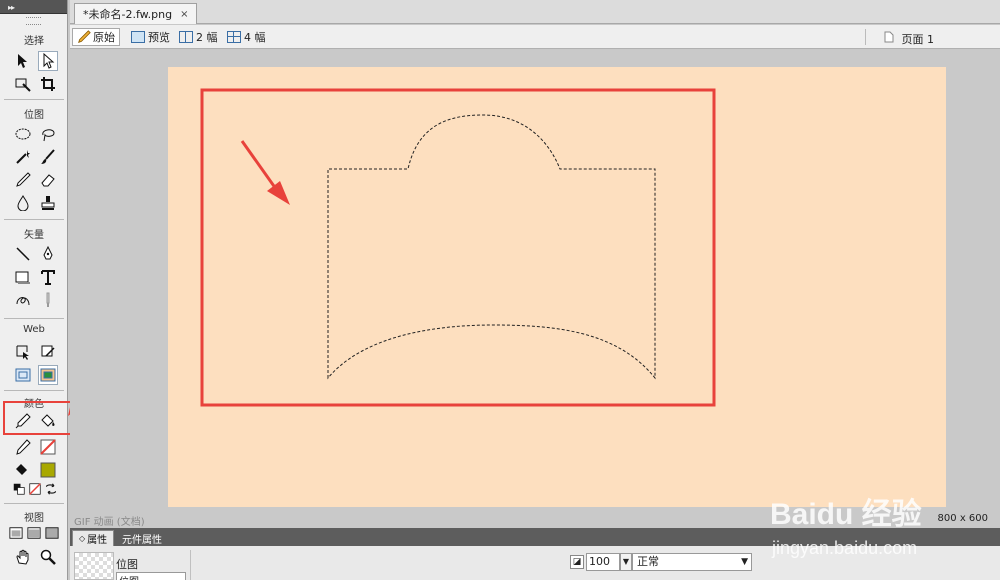 This screenshot has height=580, width=1000. What do you see at coordinates (48, 277) in the screenshot?
I see `text-tool-icon` at bounding box center [48, 277].